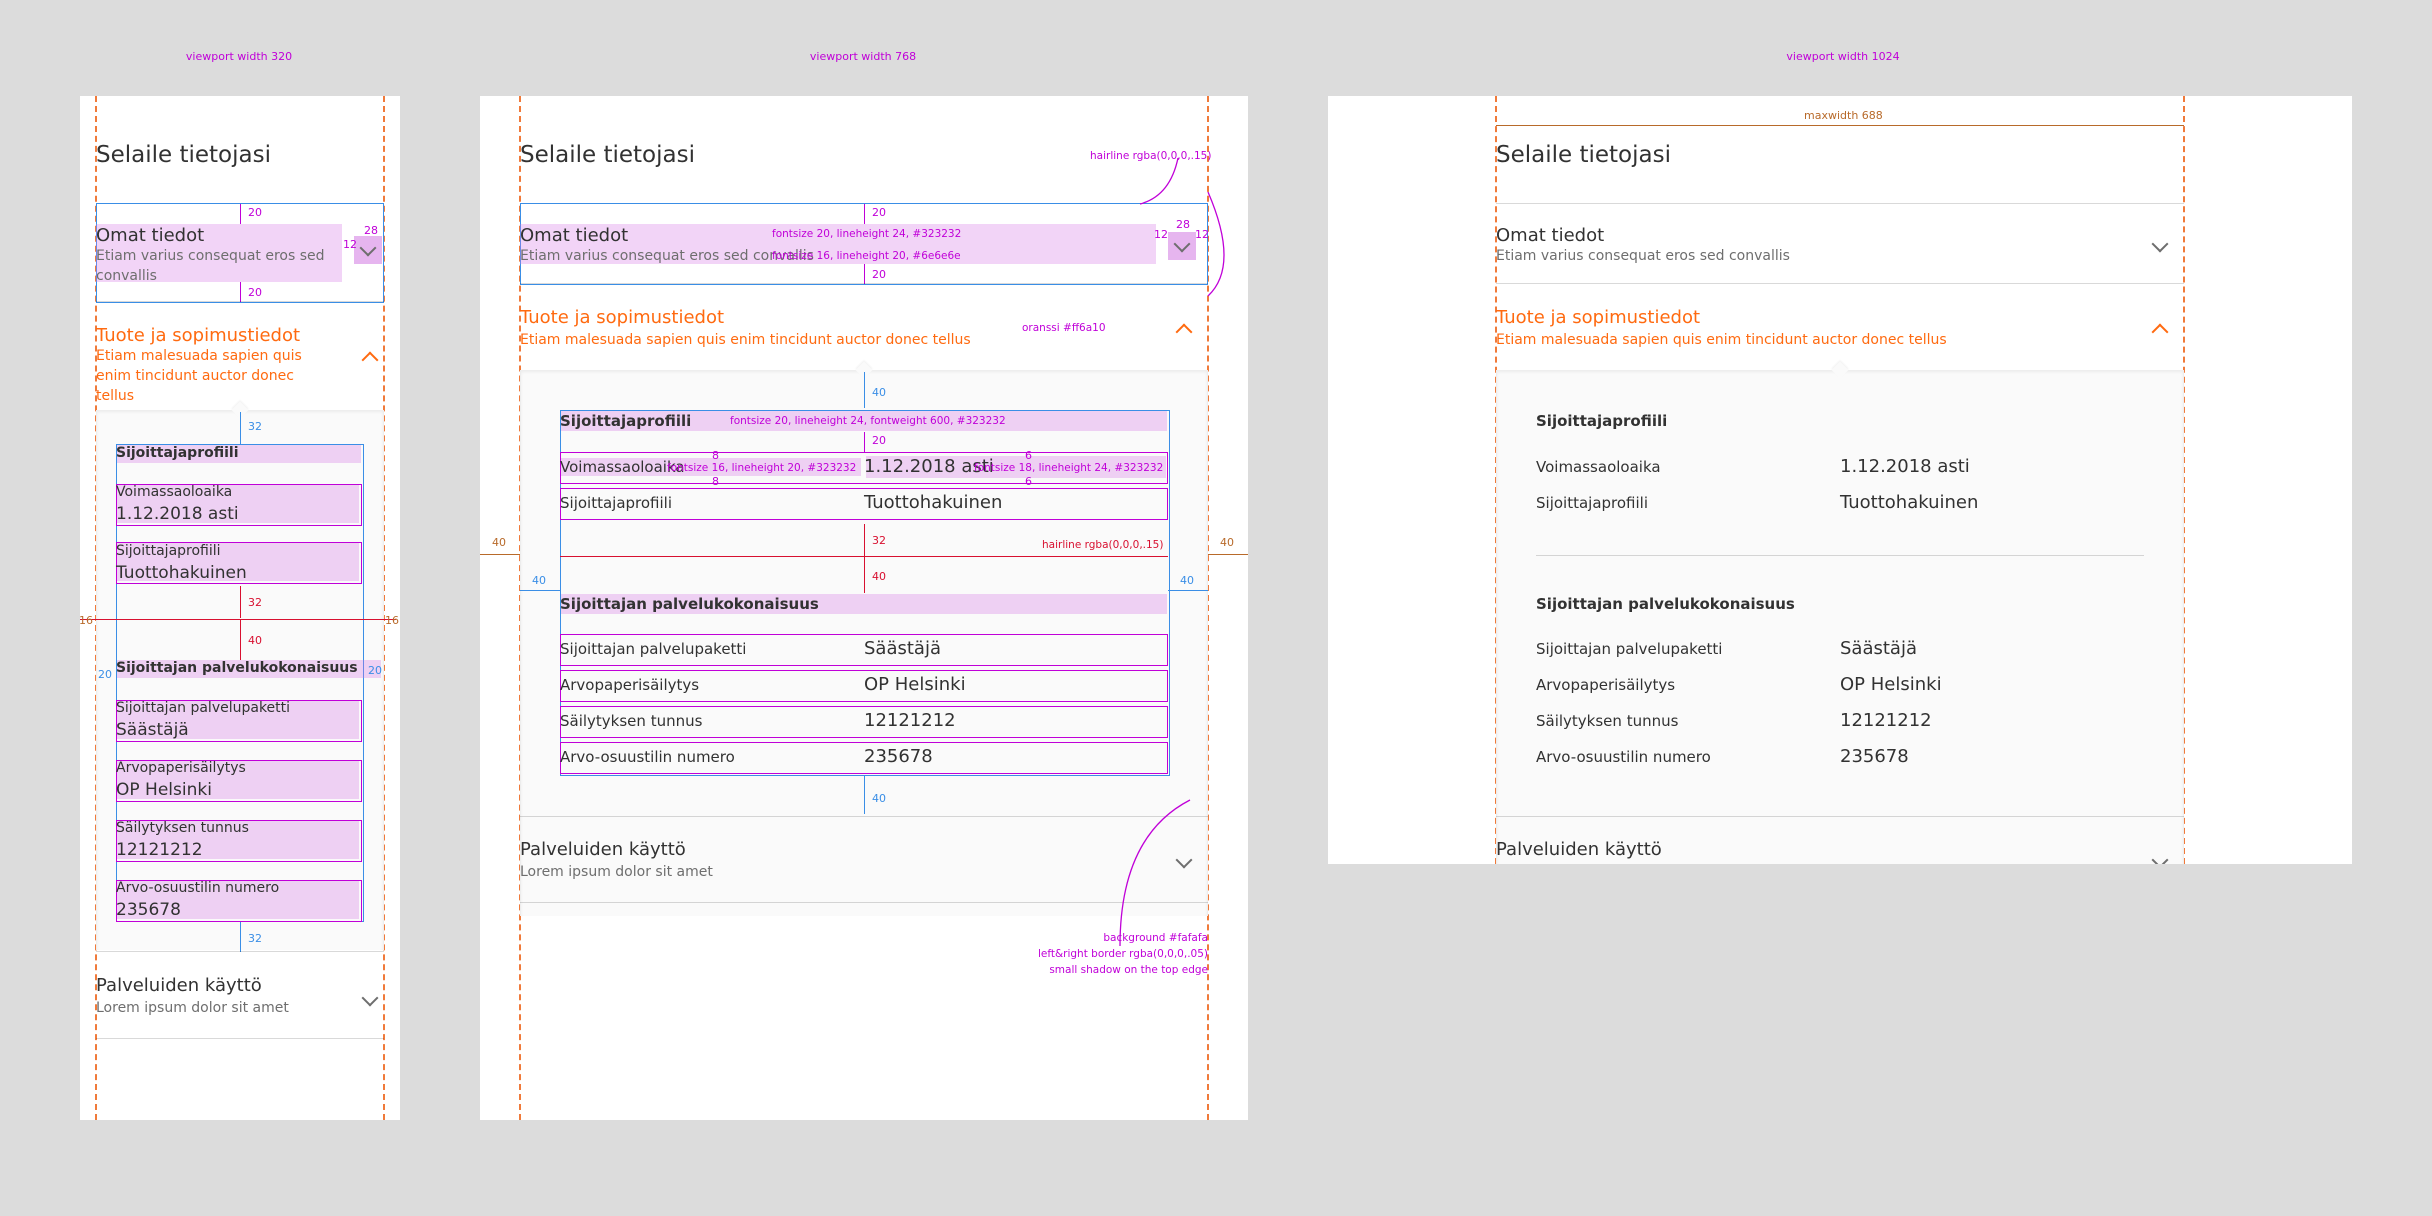 The image size is (2432, 1216). What do you see at coordinates (239, 56) in the screenshot?
I see `viewport-label-320: viewport width 320` at bounding box center [239, 56].